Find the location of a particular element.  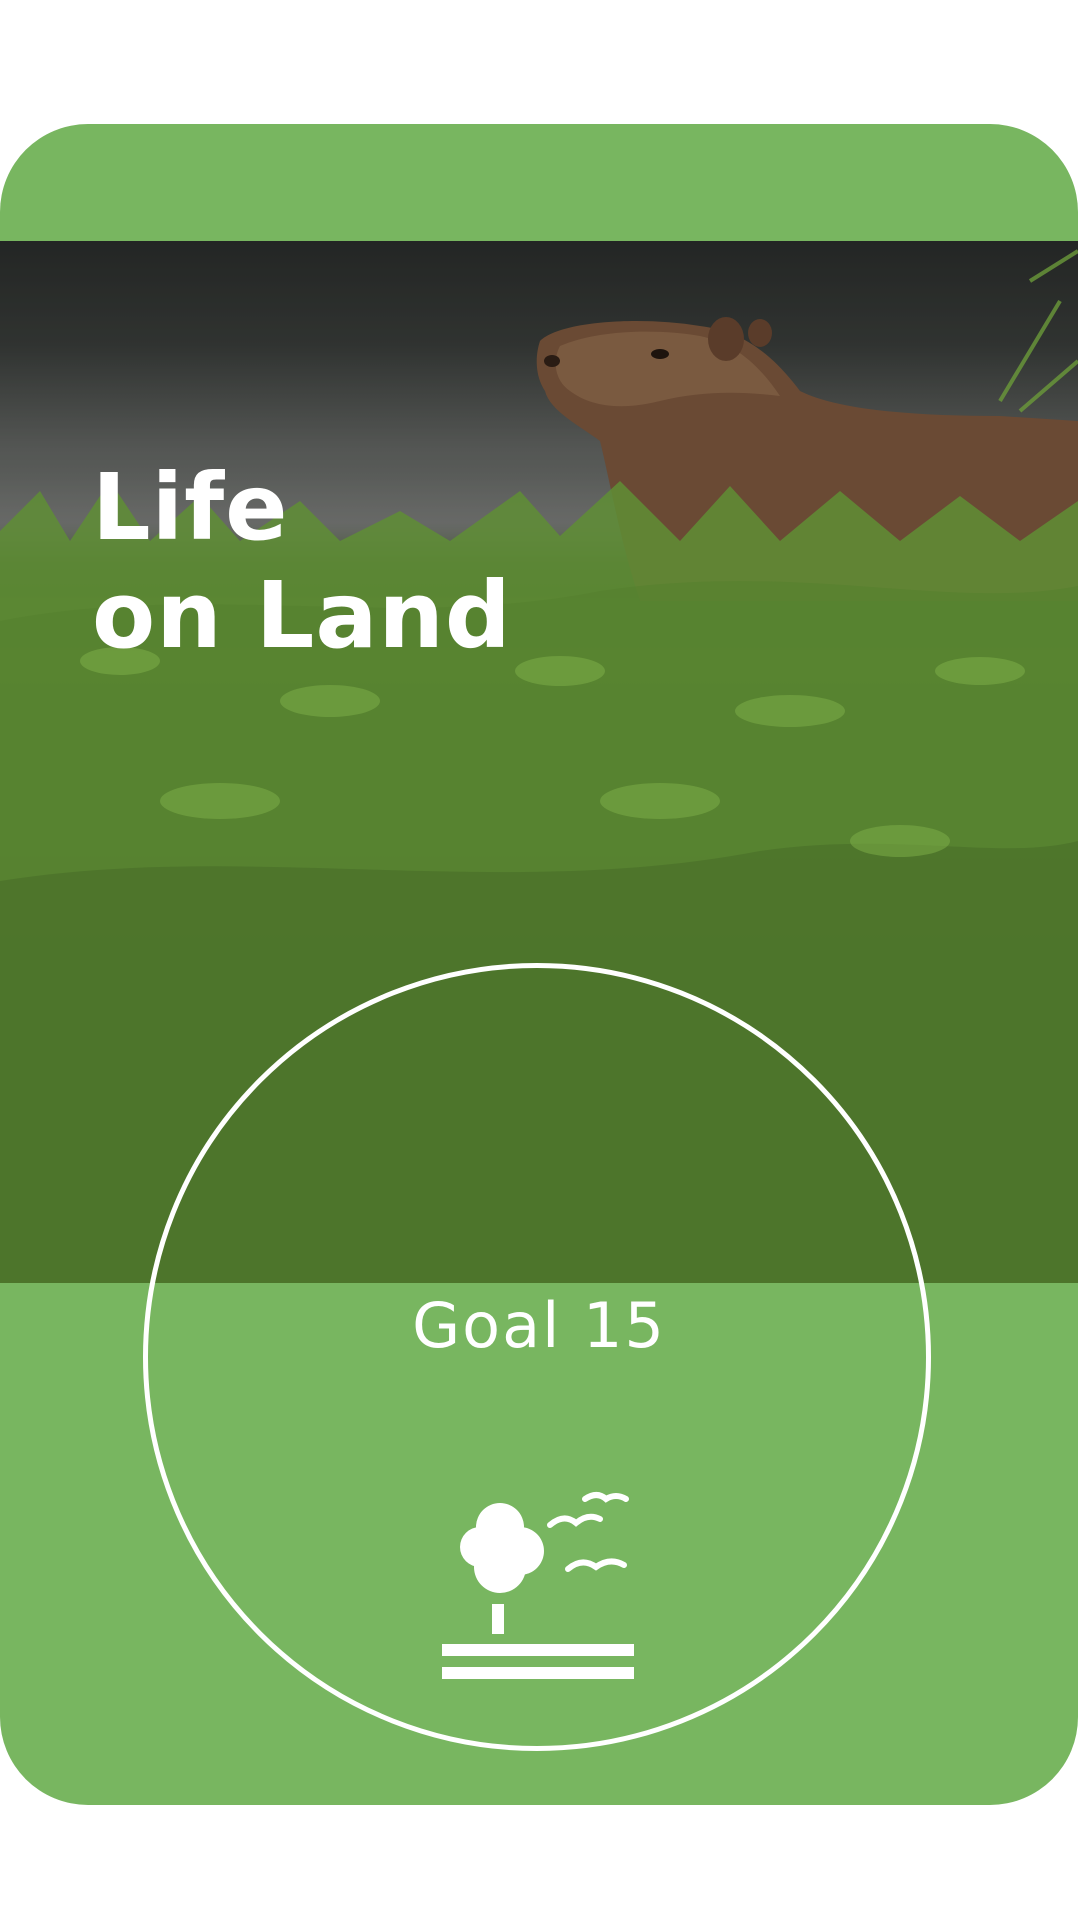

page-title: Life on Land is located at coordinates (302, 562).